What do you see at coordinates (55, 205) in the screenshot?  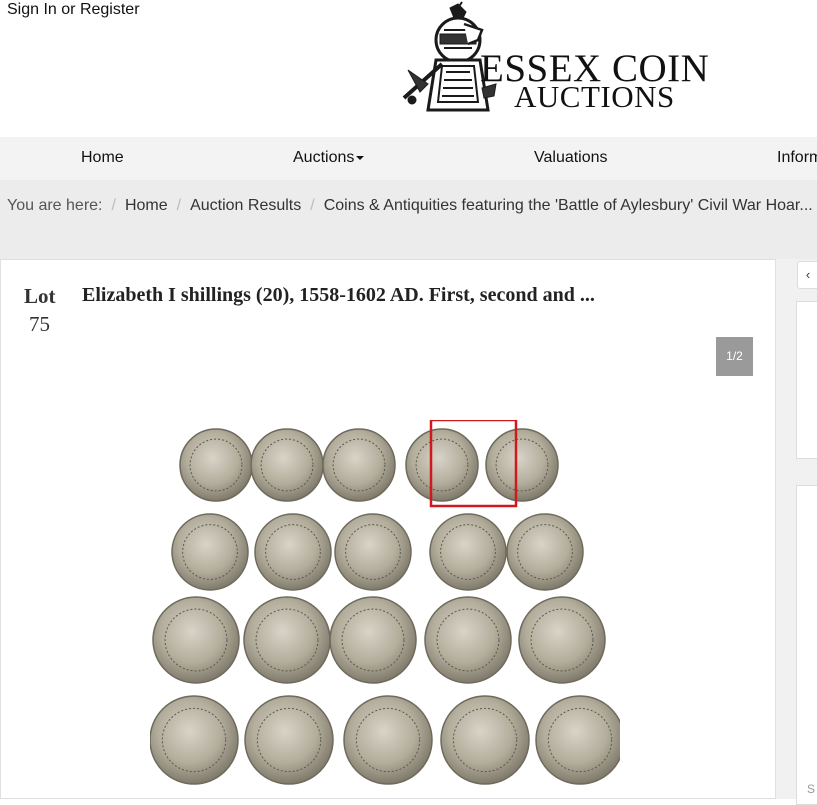 I see `breadcrumb-prefix: You are here:` at bounding box center [55, 205].